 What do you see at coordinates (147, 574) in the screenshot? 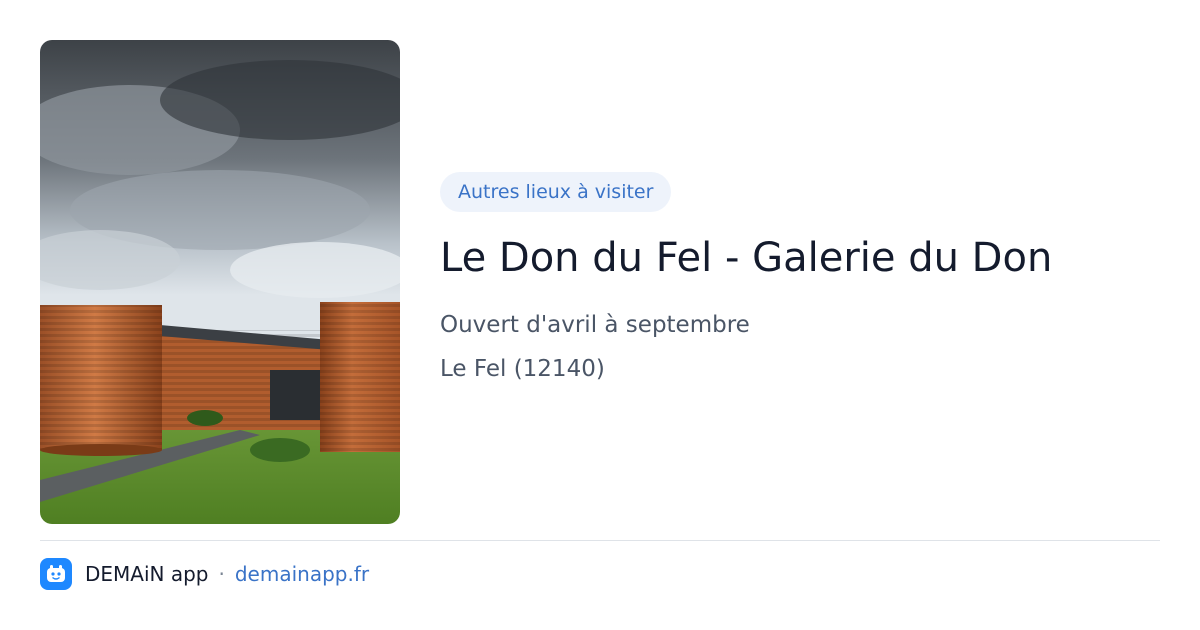
I see `app-name: DEMAiN app` at bounding box center [147, 574].